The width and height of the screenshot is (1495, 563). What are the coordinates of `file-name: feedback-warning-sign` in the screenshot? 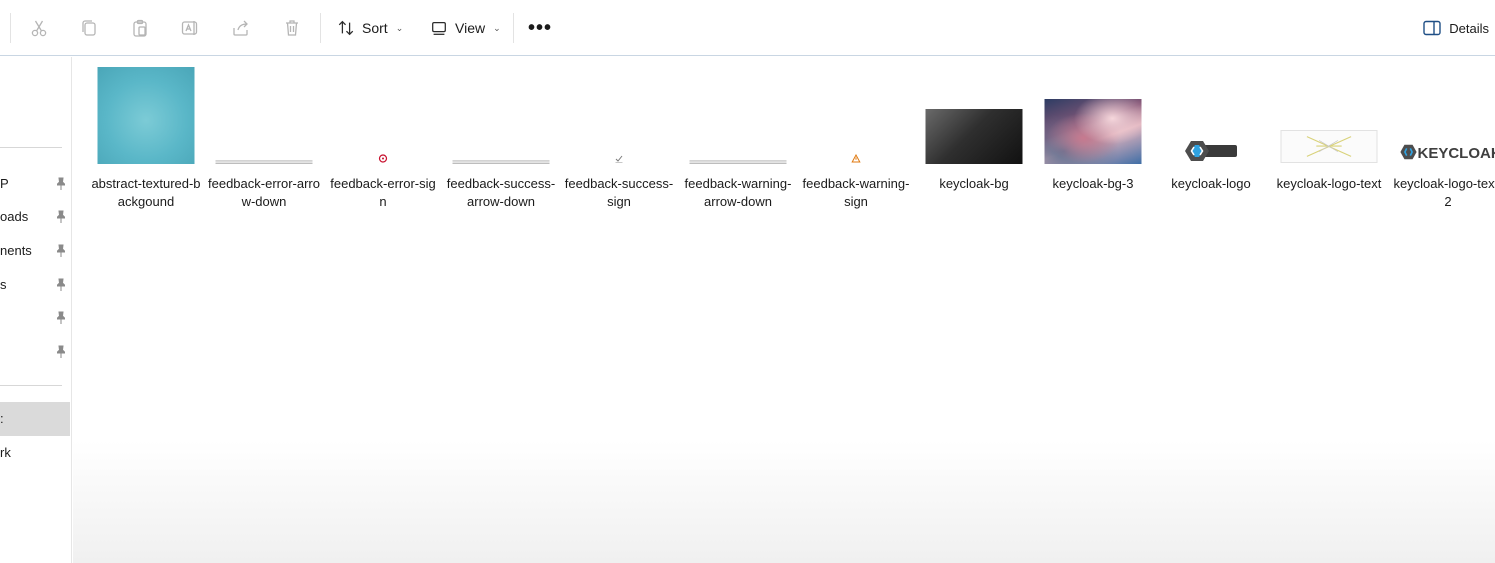 It's located at (856, 192).